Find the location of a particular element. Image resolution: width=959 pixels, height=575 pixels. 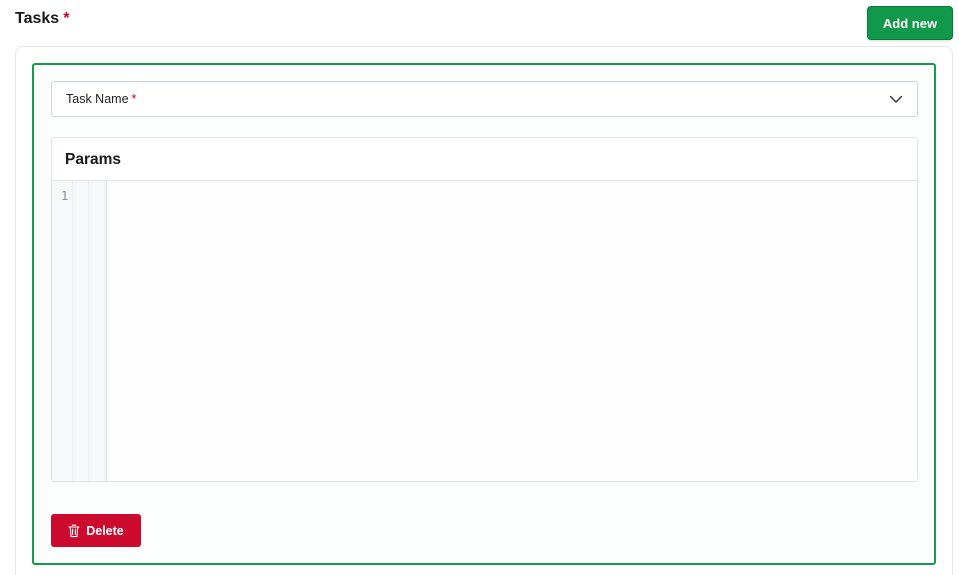

section-title: Tasks * is located at coordinates (42, 19).